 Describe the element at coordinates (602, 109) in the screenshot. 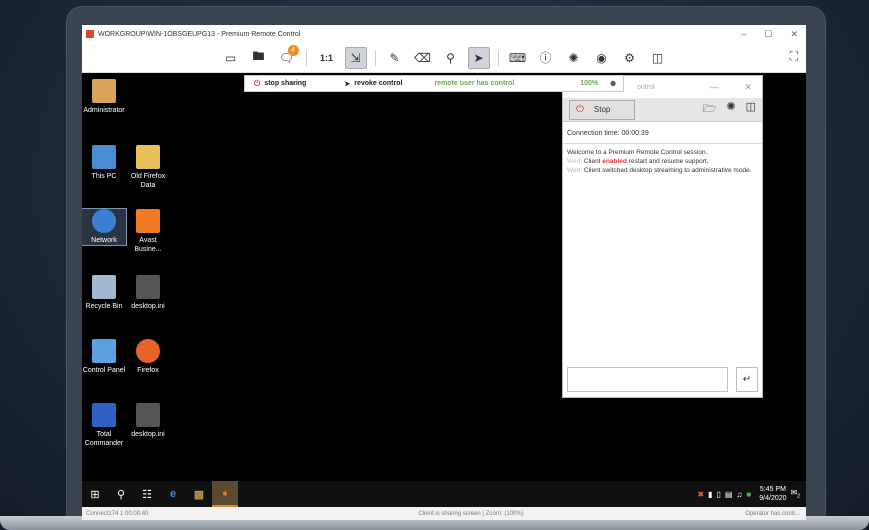

I see `stop-button: ⏻ Stop` at that location.